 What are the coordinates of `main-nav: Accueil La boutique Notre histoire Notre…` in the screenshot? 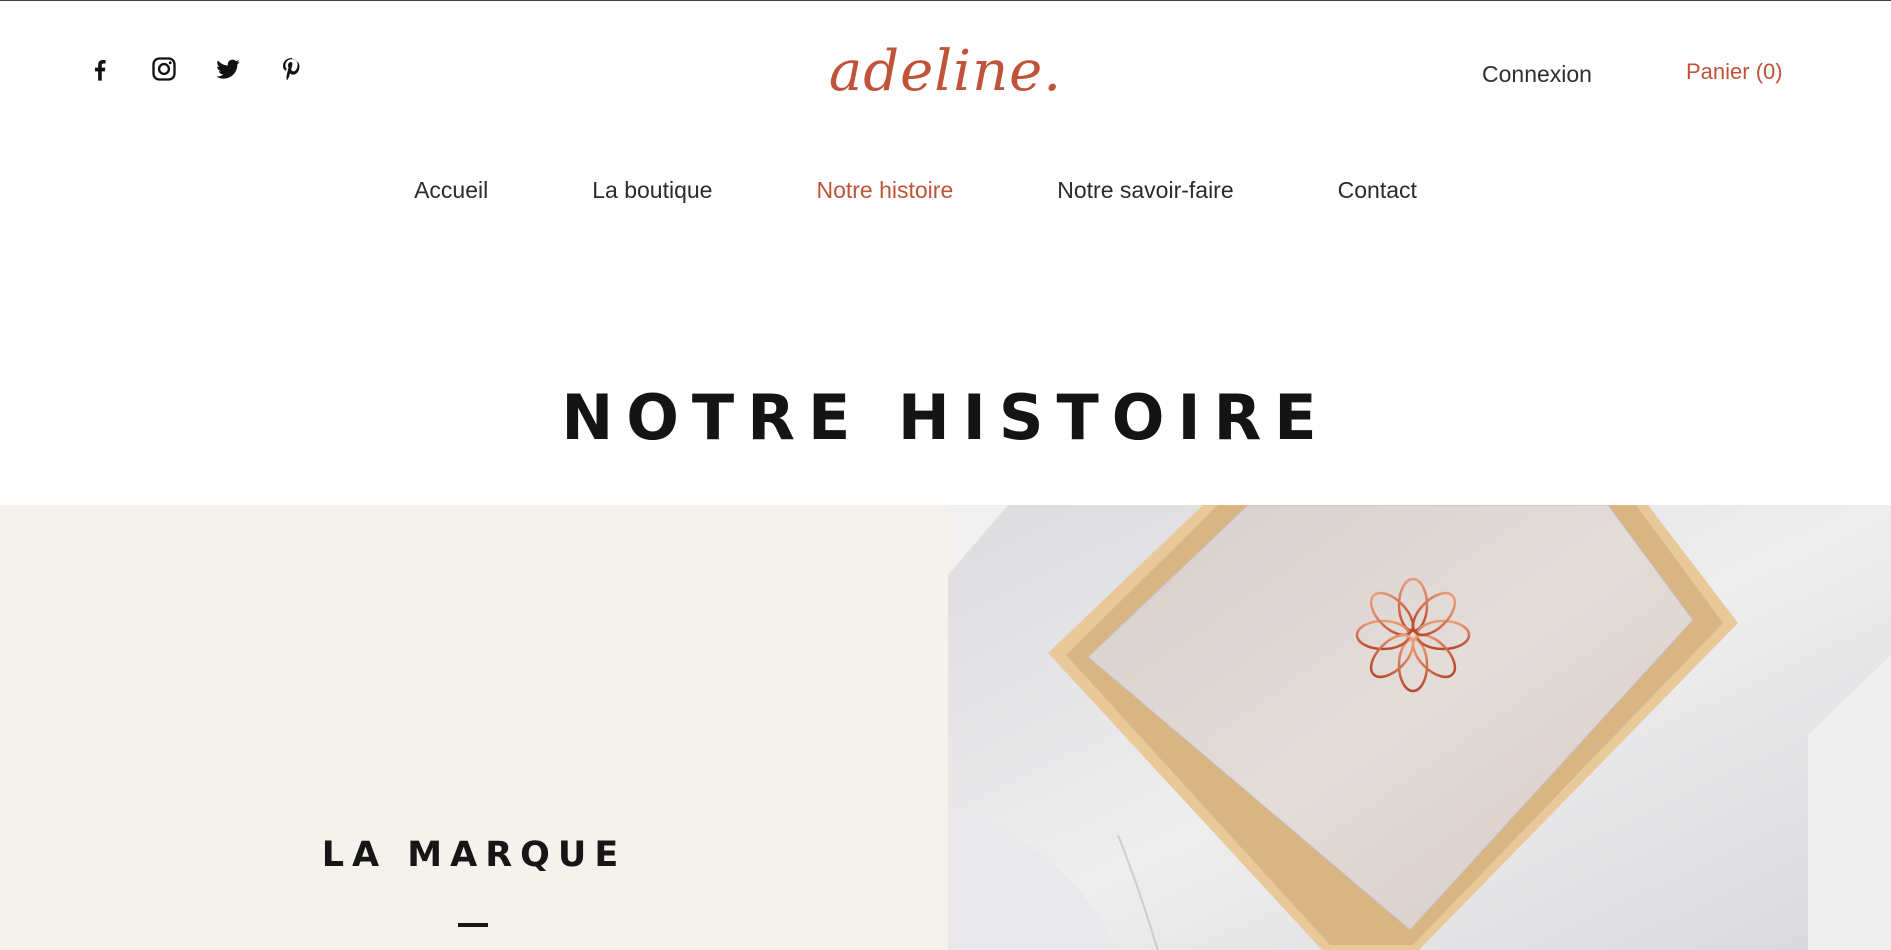 It's located at (945, 190).